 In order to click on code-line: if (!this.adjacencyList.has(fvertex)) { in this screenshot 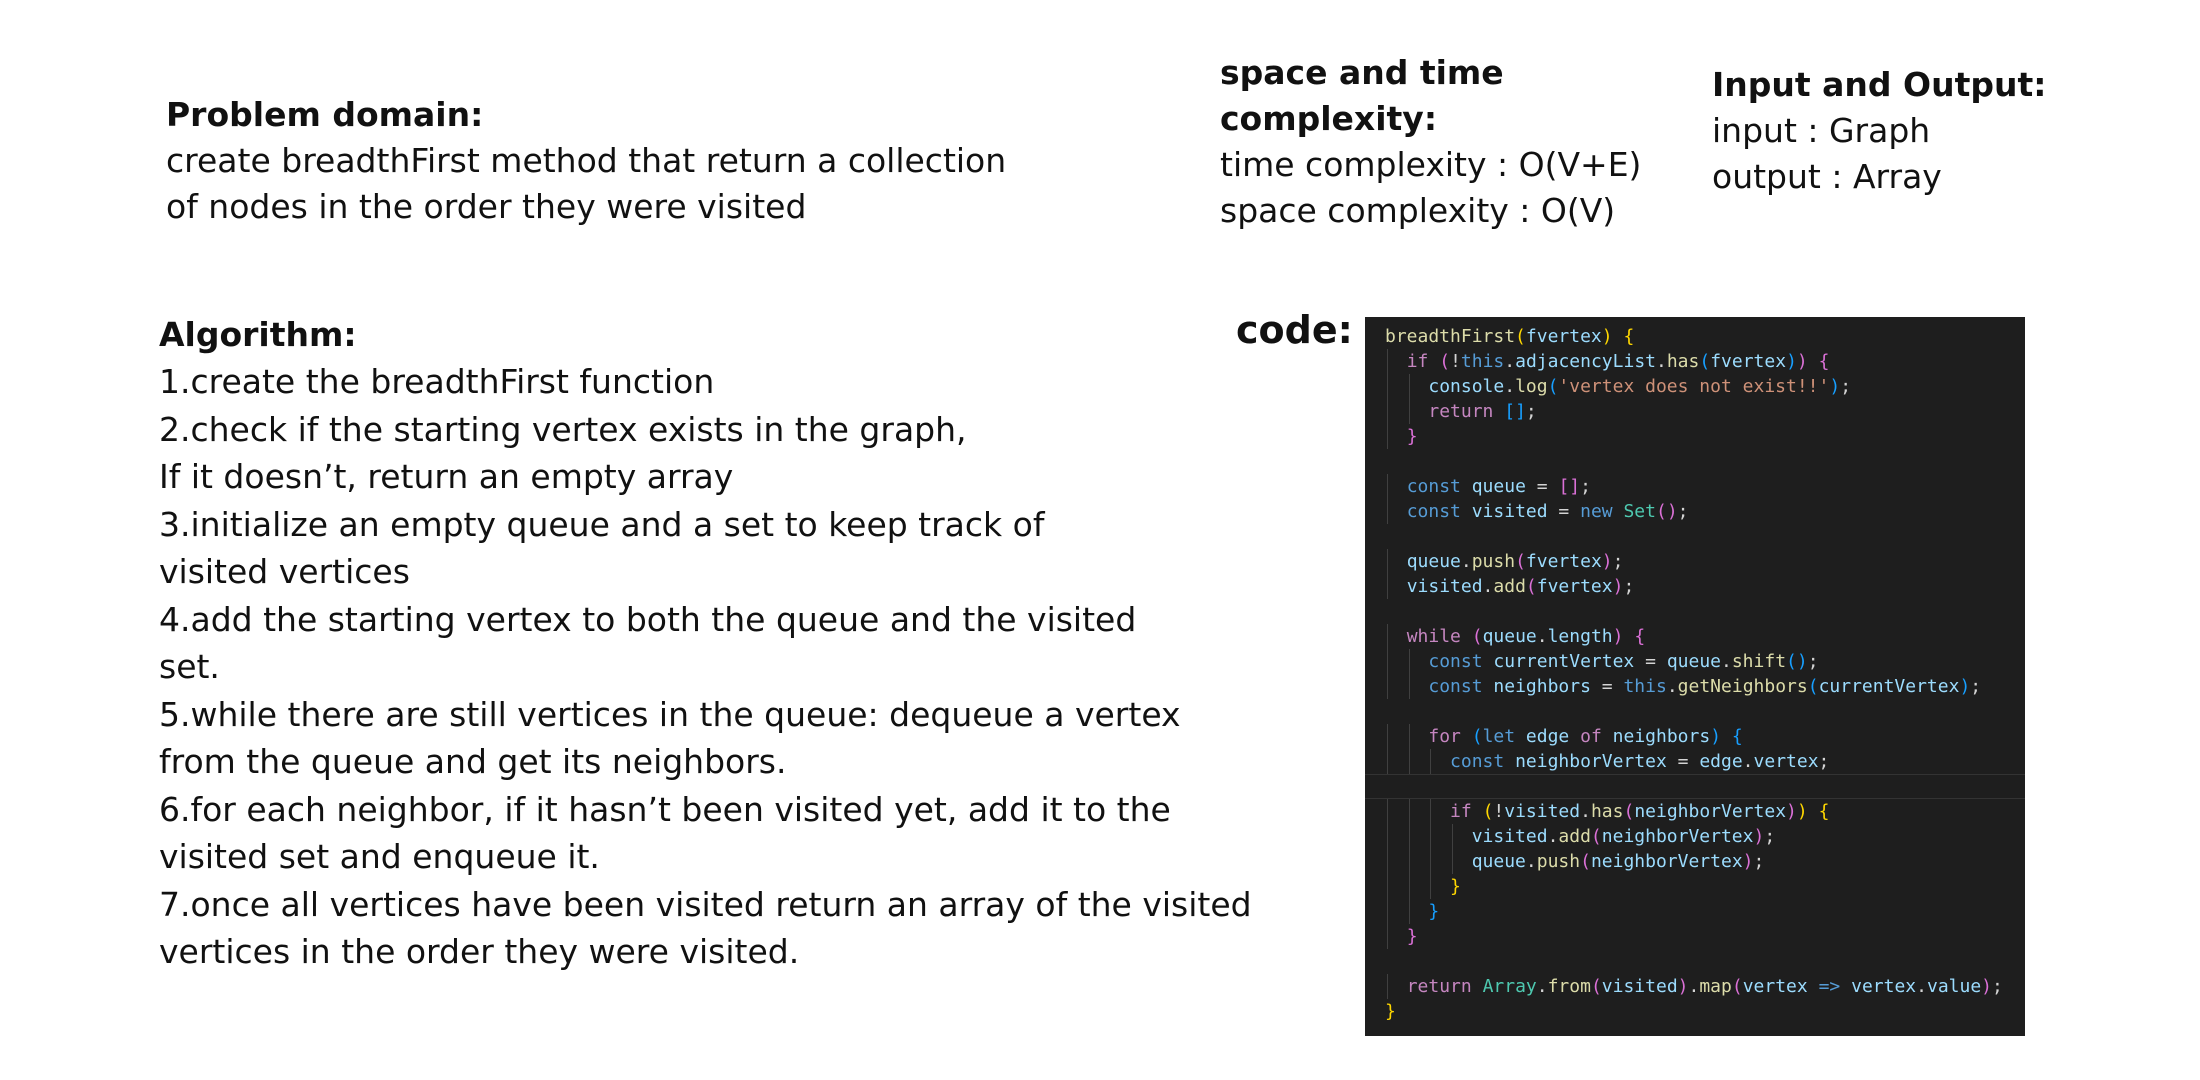, I will do `click(1695, 361)`.